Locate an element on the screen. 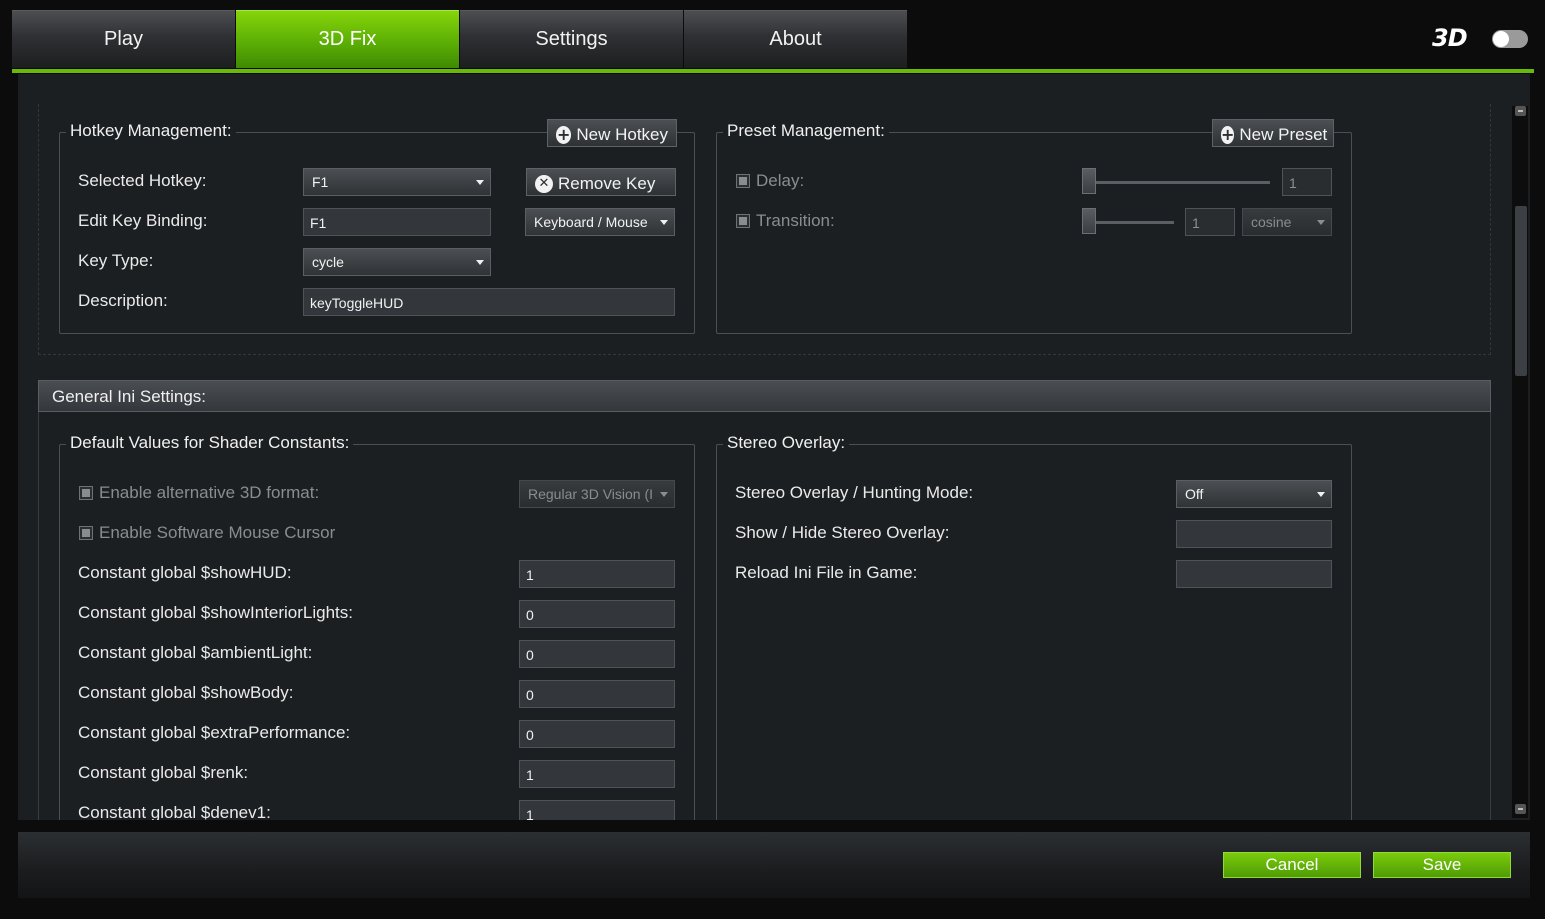  show-hide-overlay-label: Show / Hide Stereo Overlay: is located at coordinates (842, 532).